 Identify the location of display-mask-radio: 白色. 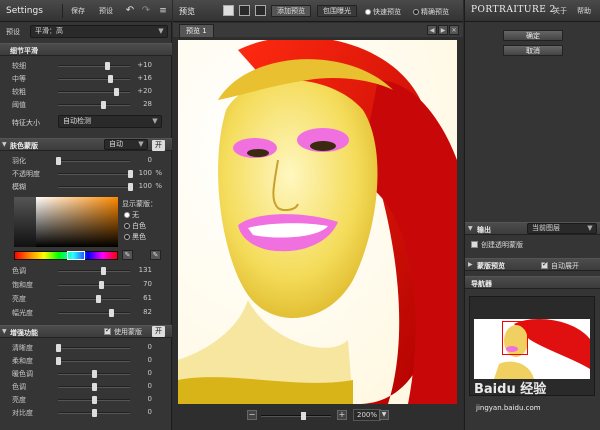
(135, 226).